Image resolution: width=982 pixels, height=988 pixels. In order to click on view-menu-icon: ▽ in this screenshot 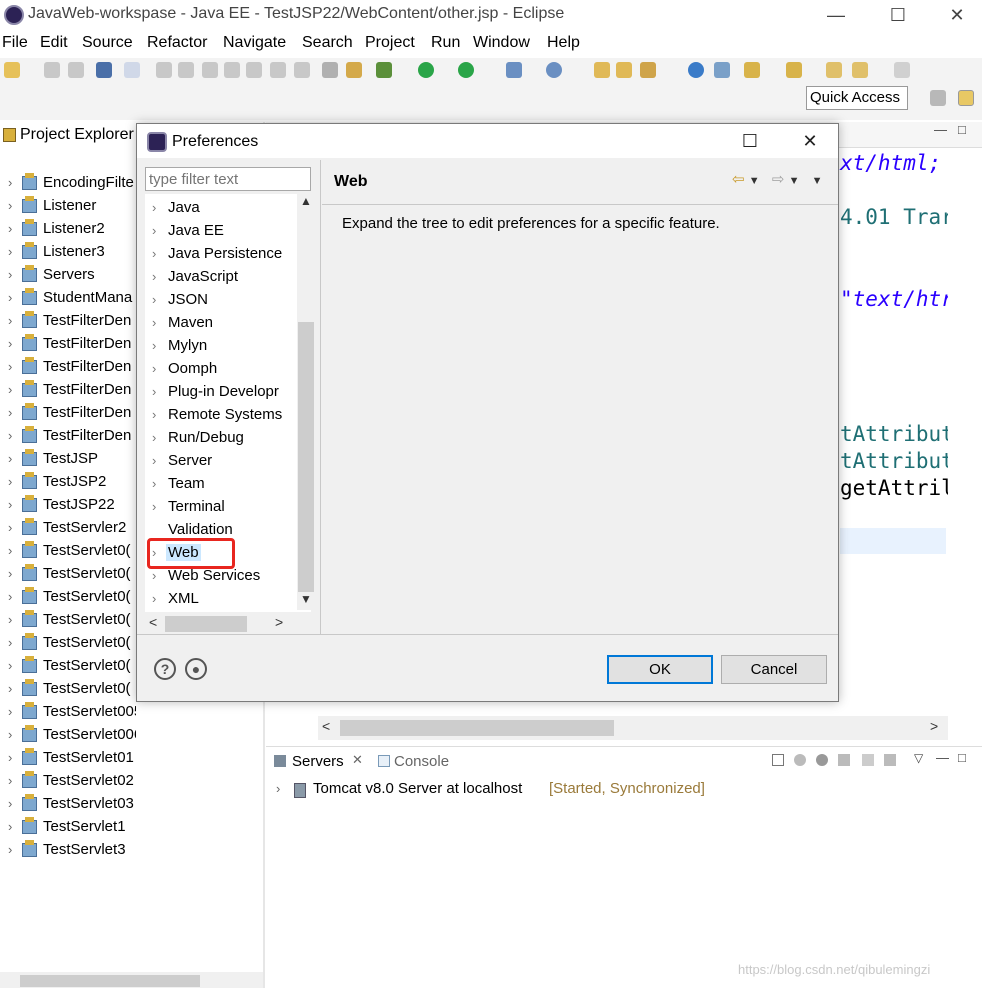, I will do `click(918, 758)`.